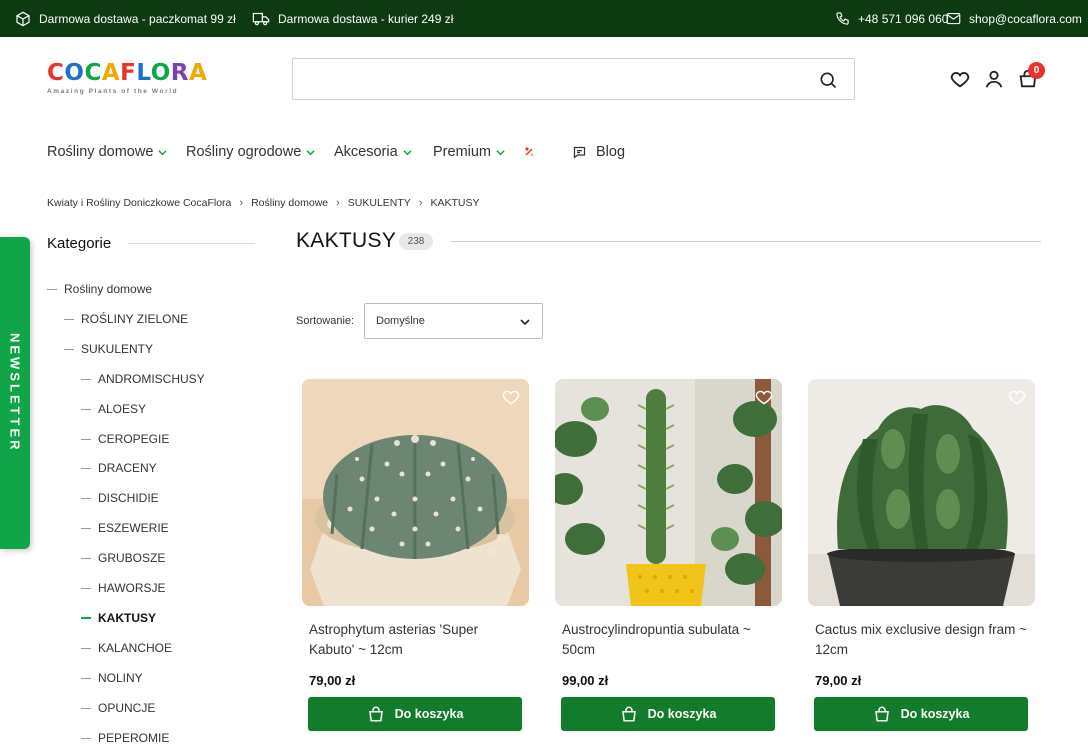 This screenshot has height=754, width=1088. I want to click on logo-letter: F, so click(128, 73).